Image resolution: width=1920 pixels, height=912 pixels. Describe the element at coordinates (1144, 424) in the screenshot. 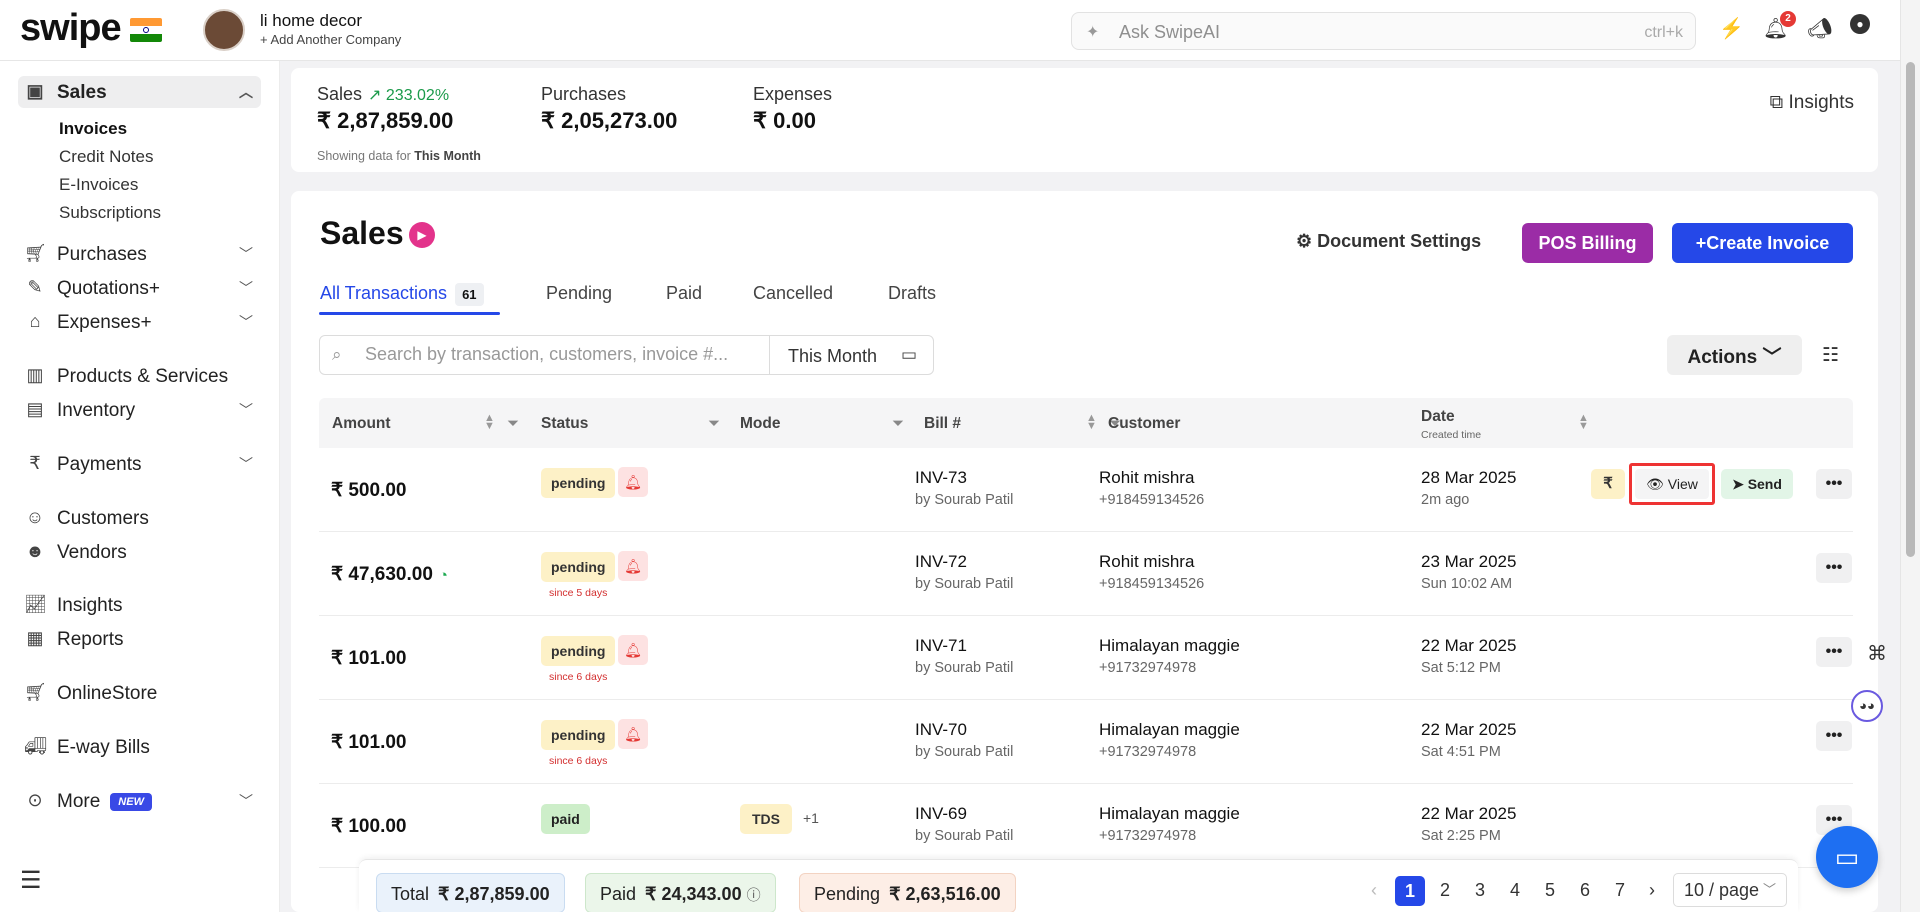

I see `col-customer: Customer` at that location.